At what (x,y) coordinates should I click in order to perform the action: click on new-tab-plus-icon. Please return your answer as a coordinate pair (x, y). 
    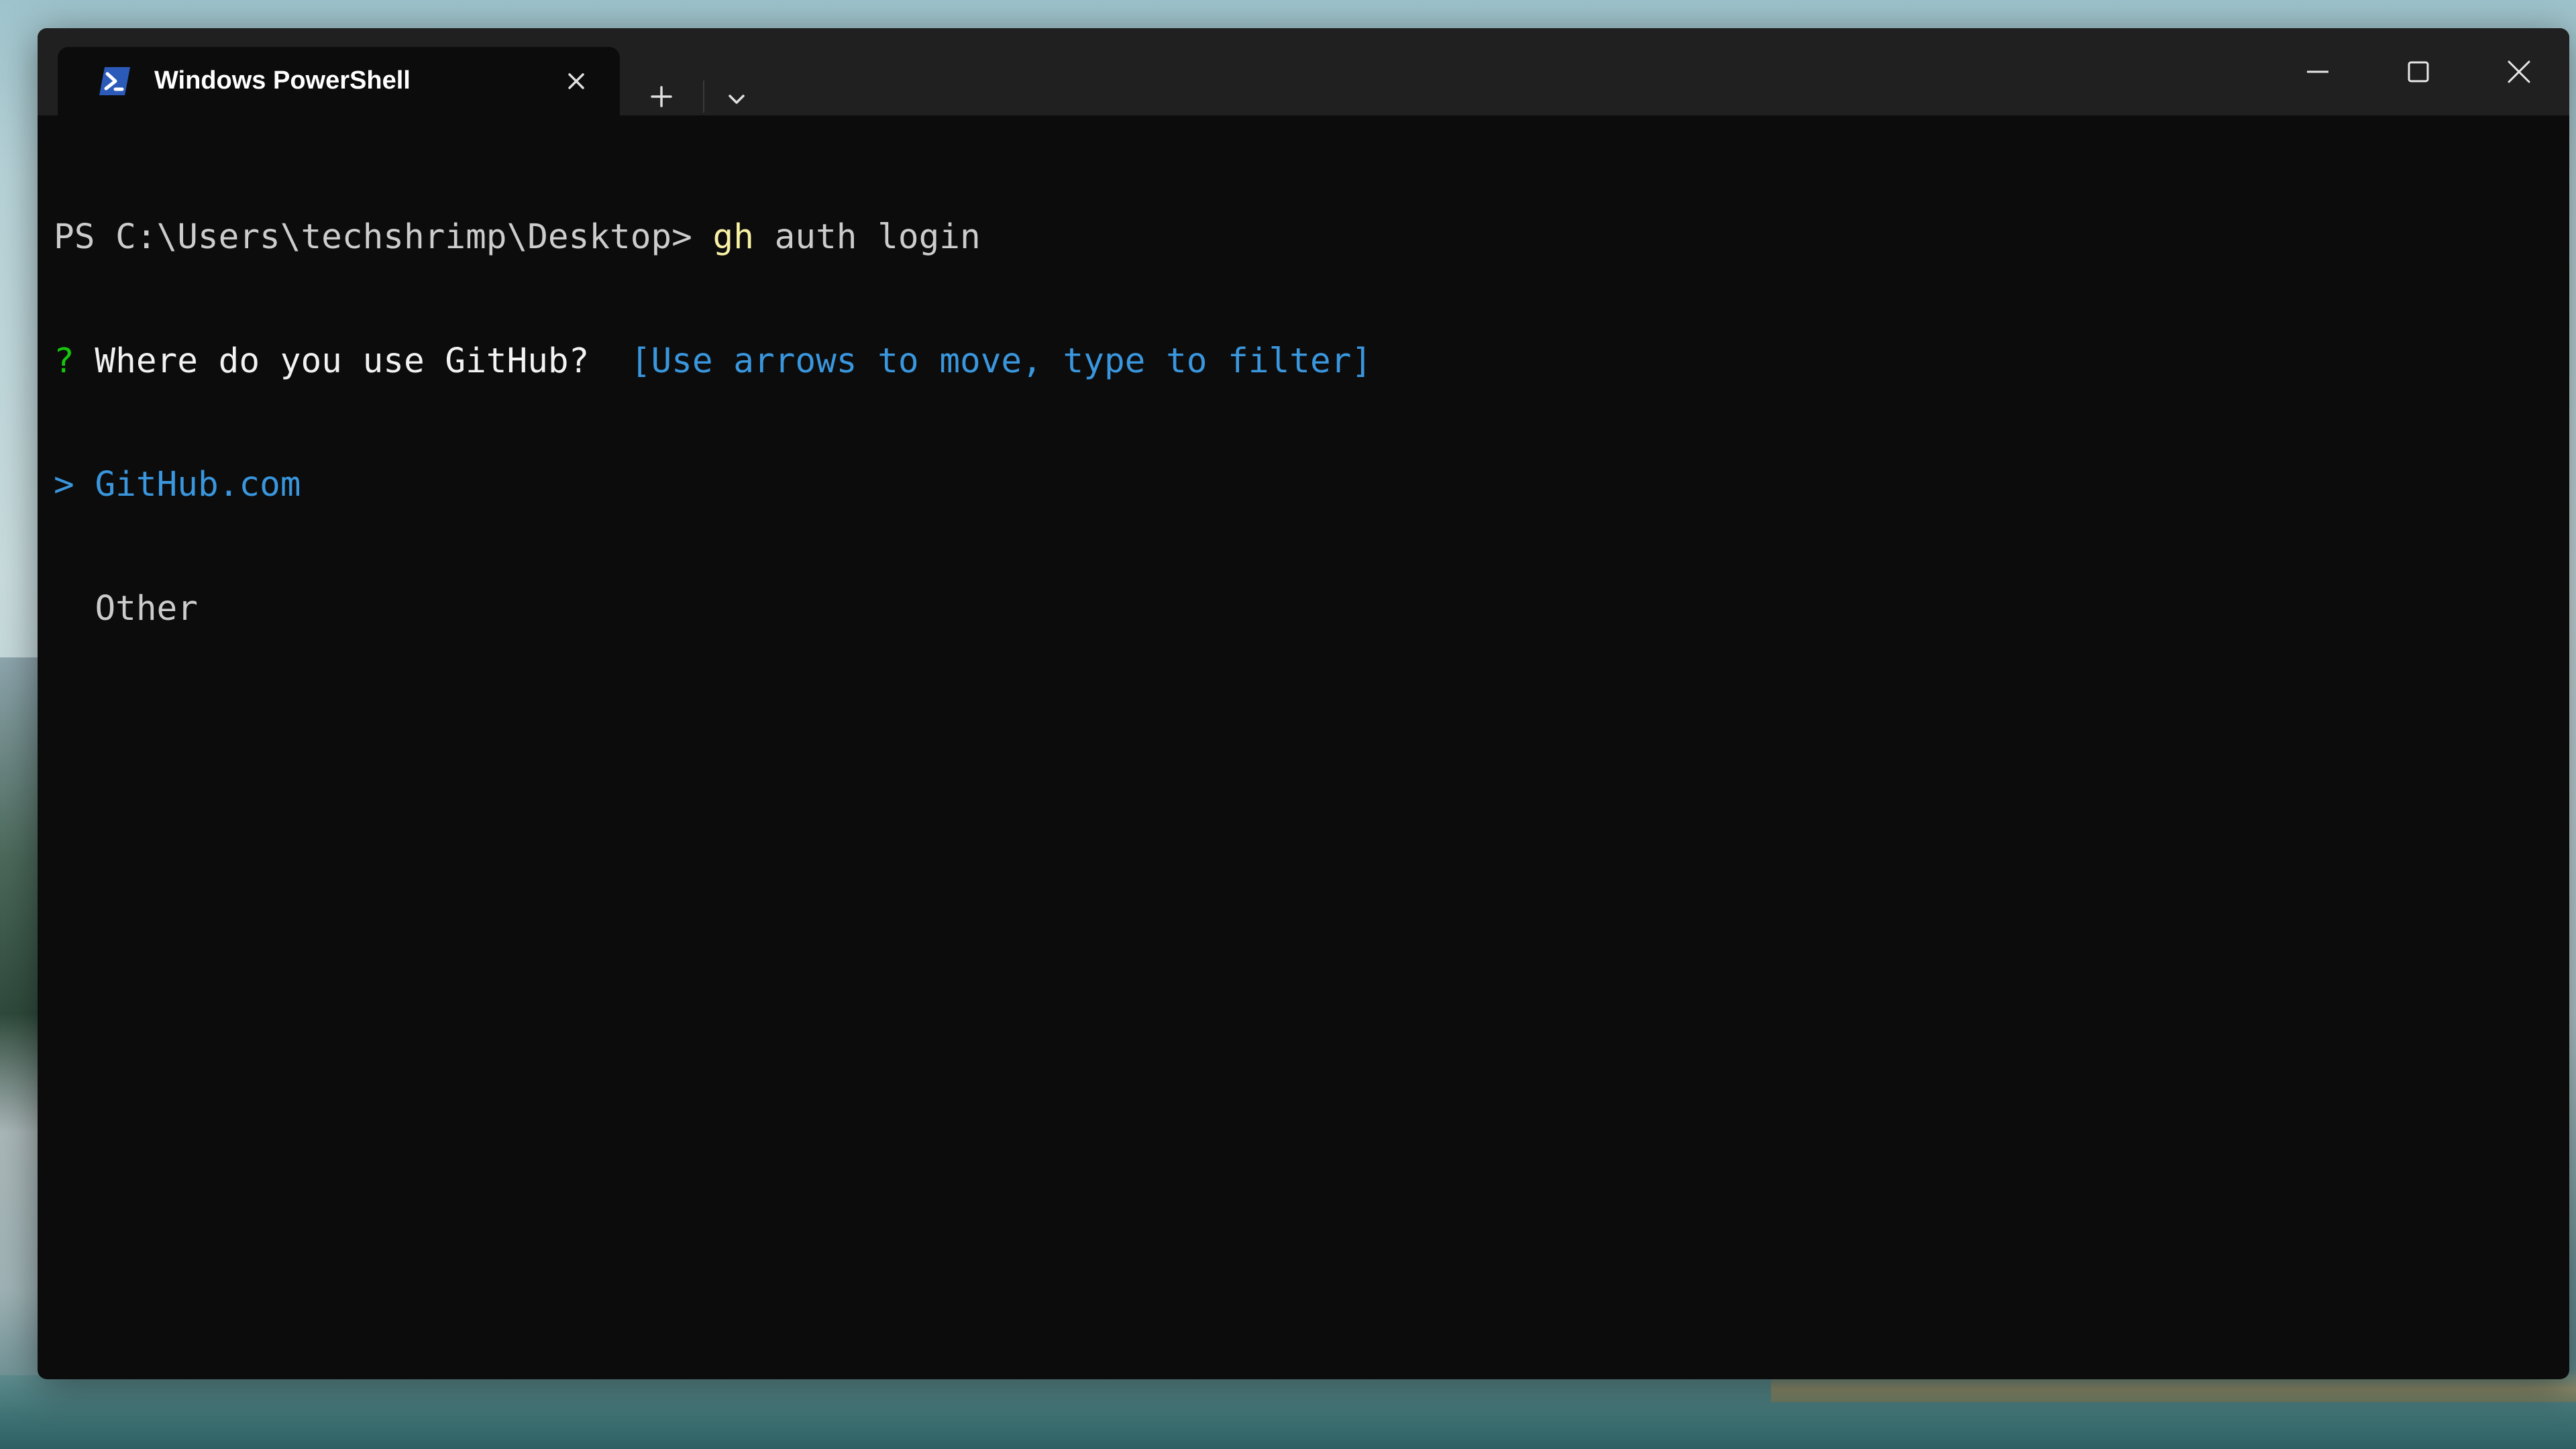
    Looking at the image, I should click on (661, 96).